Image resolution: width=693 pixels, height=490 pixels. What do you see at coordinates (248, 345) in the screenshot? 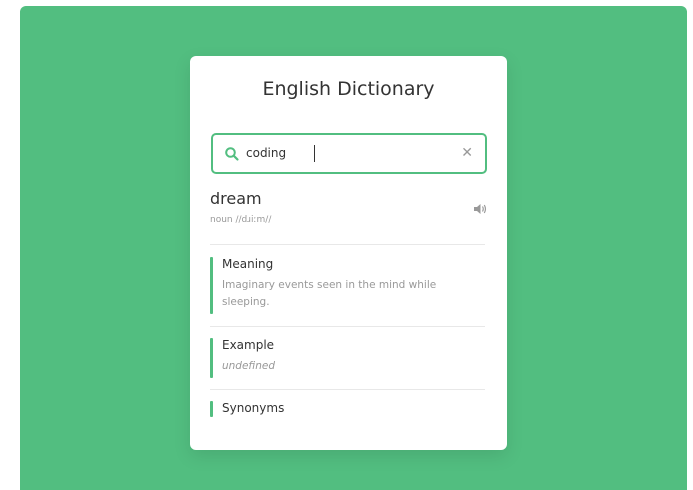
I see `example-label: Example` at bounding box center [248, 345].